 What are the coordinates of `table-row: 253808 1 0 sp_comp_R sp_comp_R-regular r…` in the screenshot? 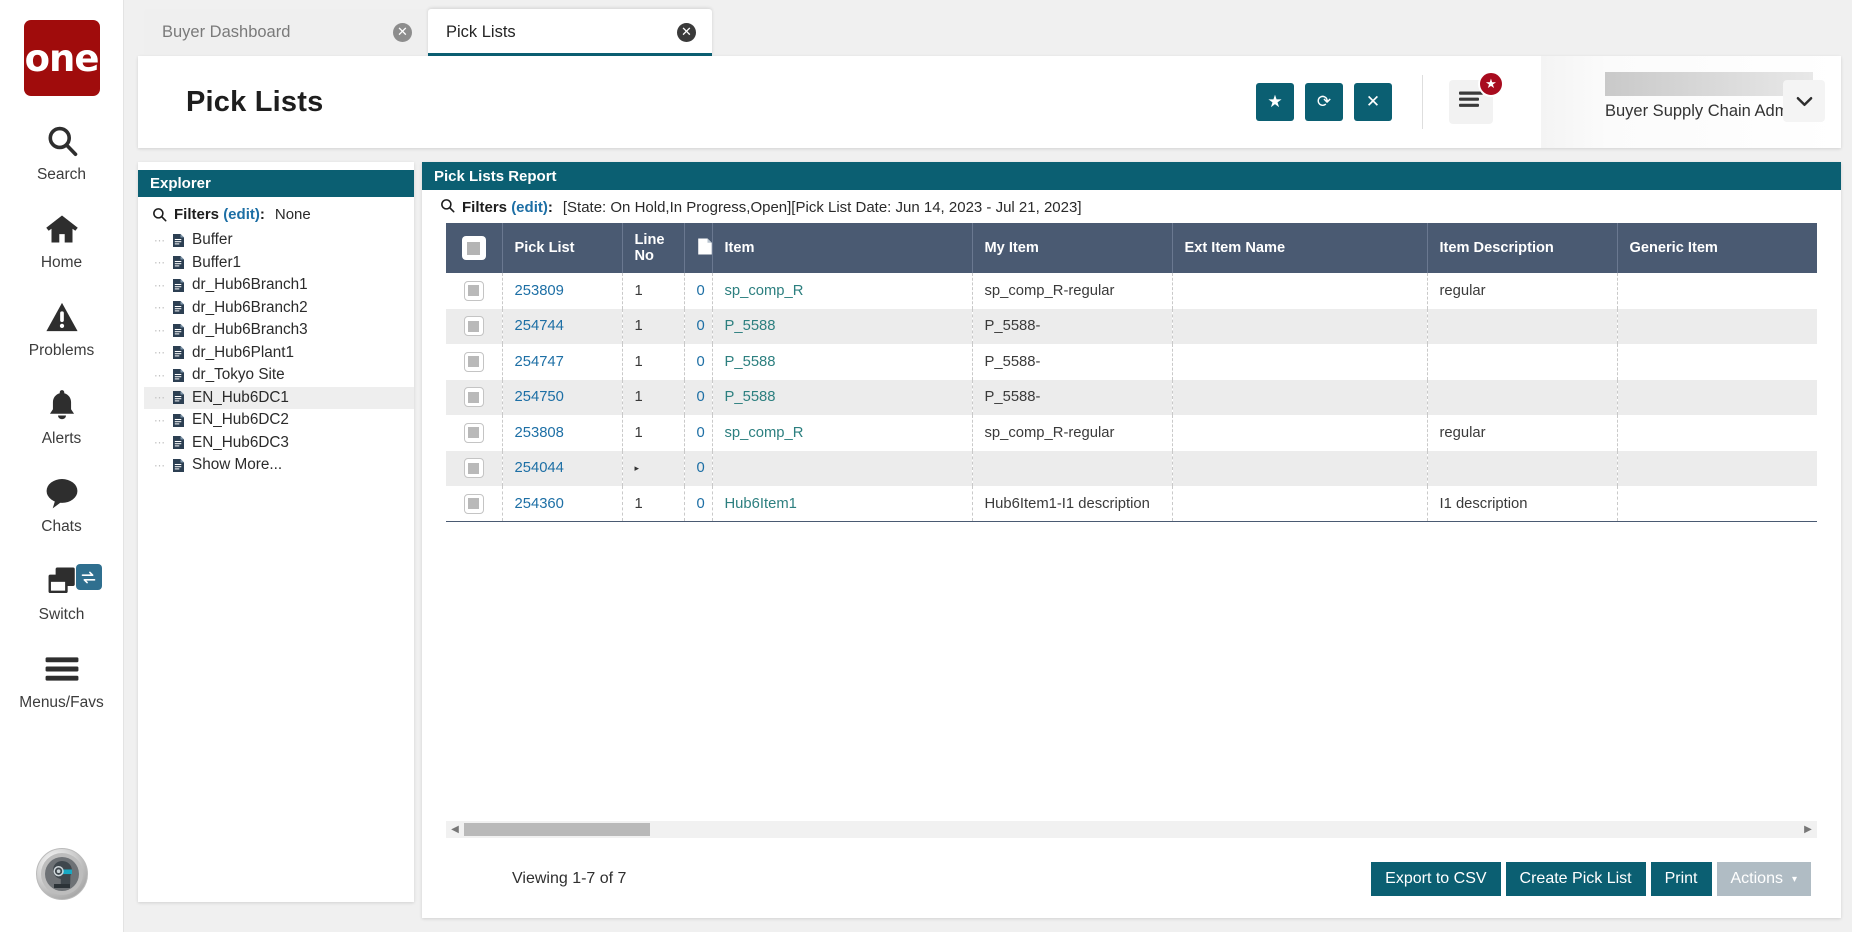 It's located at (1131, 433).